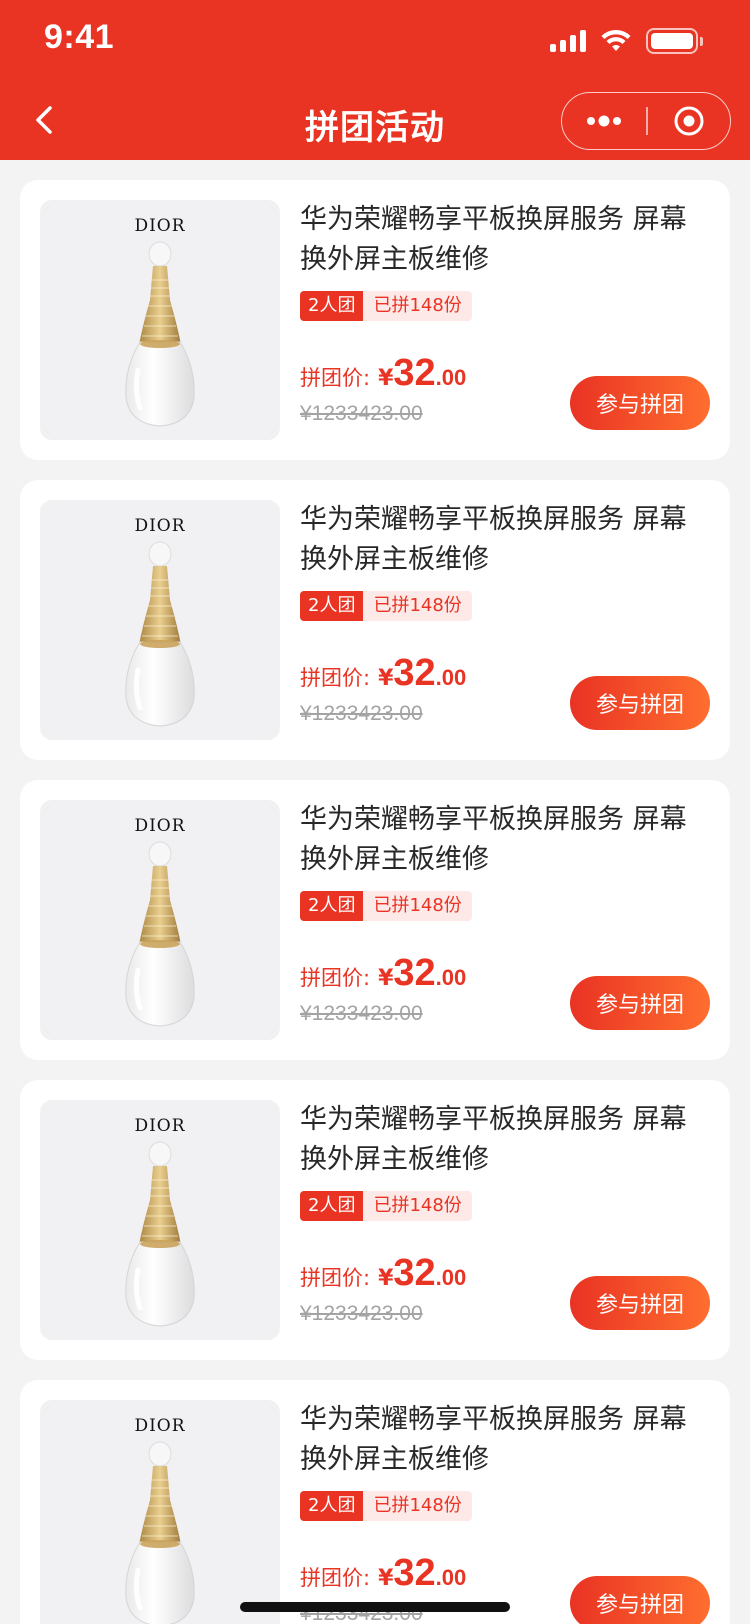  Describe the element at coordinates (689, 121) in the screenshot. I see `target-circle-icon` at that location.